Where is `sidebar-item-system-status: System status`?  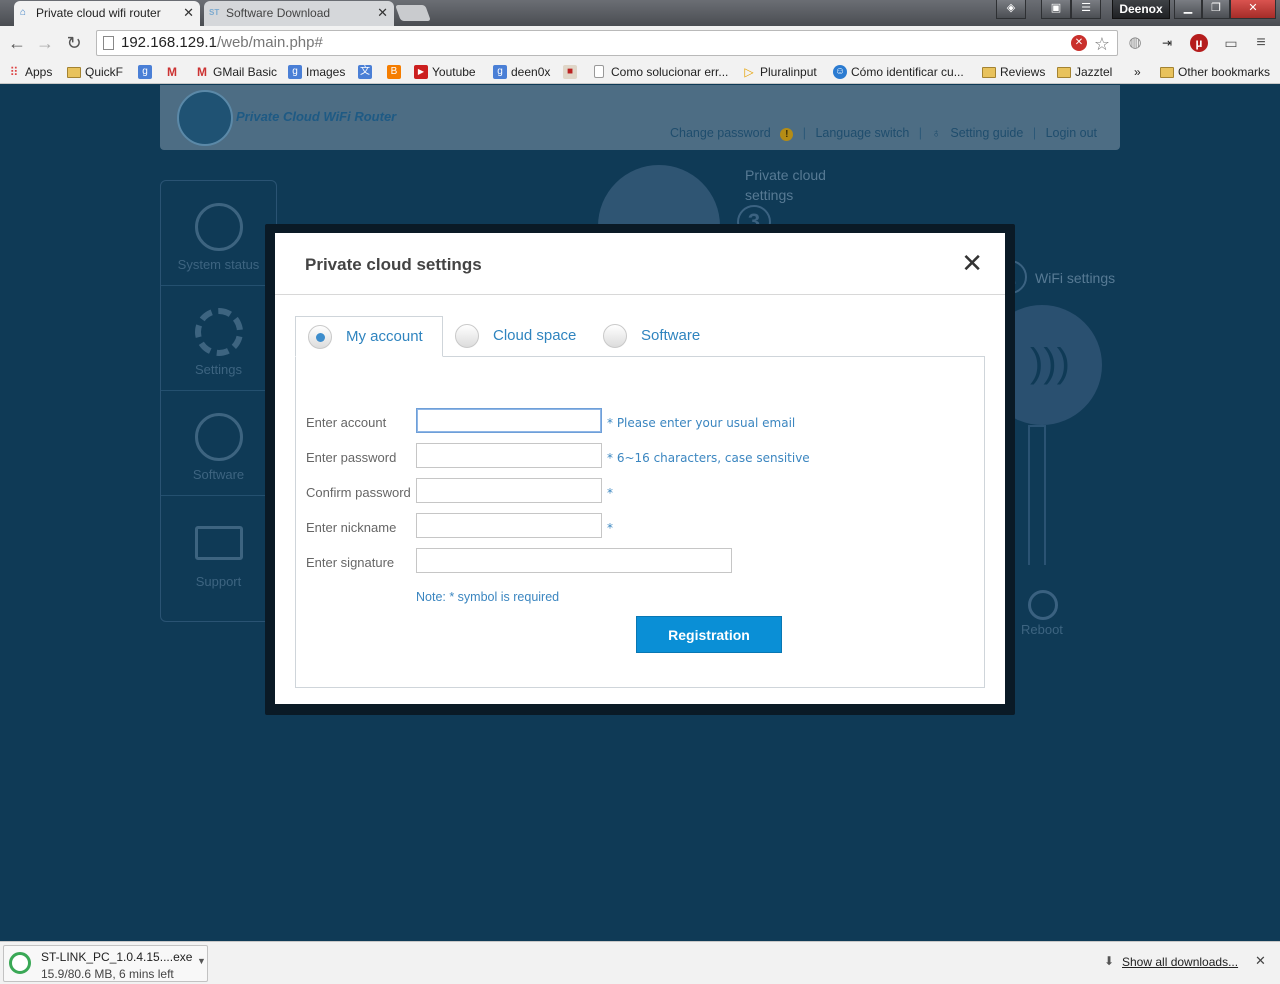
sidebar-item-system-status: System status is located at coordinates (218, 233).